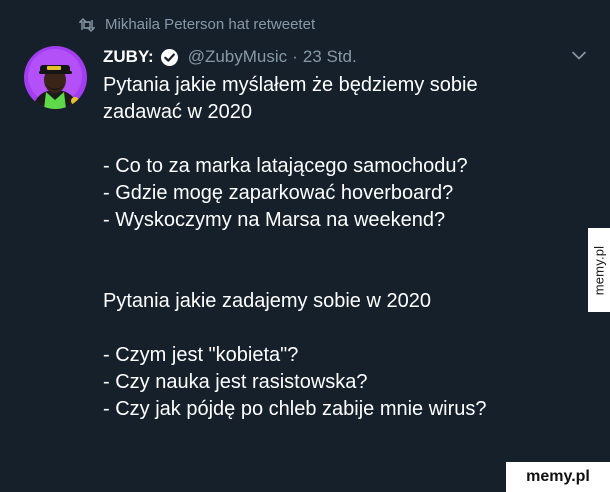 This screenshot has width=610, height=492. Describe the element at coordinates (235, 382) in the screenshot. I see `tweet-line: - Czy nauka jest rasistowska?` at that location.